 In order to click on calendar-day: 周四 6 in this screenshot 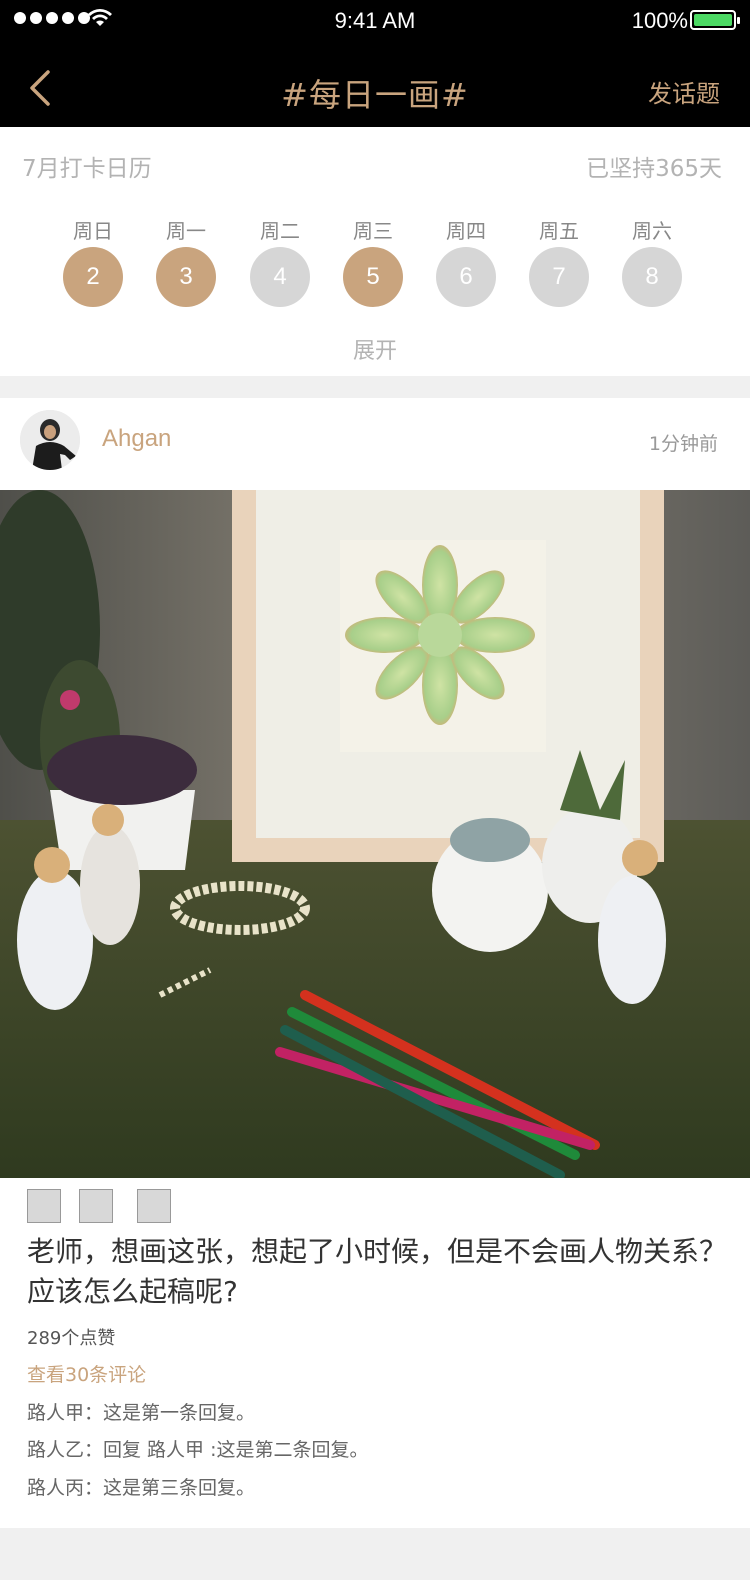, I will do `click(466, 261)`.